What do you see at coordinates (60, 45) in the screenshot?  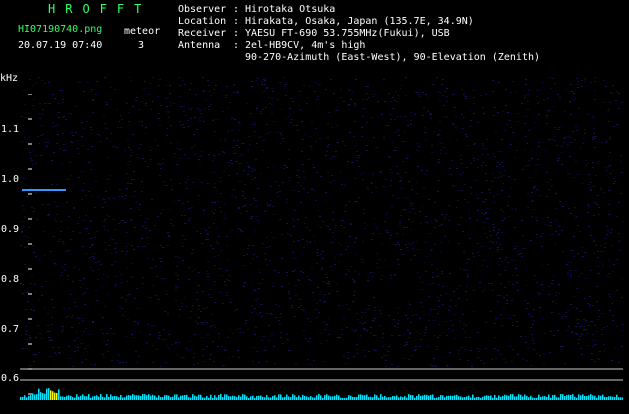 I see `date-time: 20.07.19 07:40` at bounding box center [60, 45].